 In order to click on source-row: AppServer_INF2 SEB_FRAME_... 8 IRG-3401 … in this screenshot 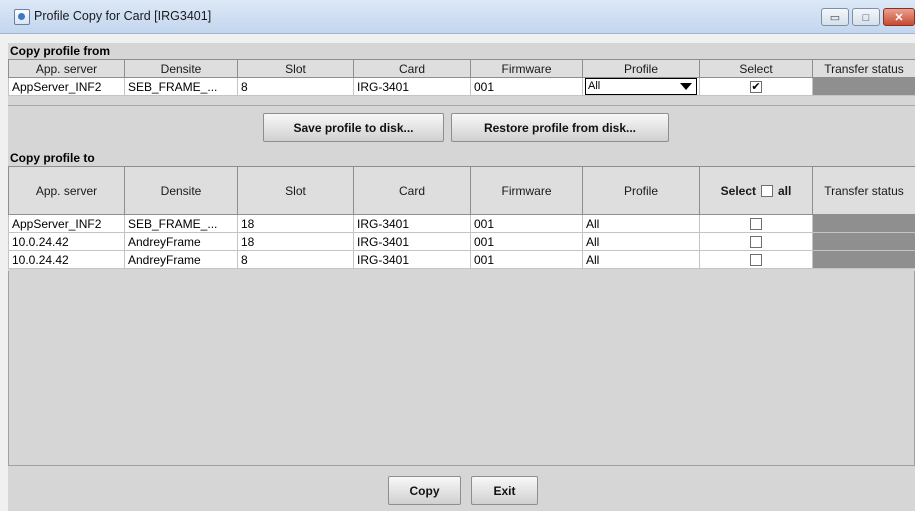, I will do `click(461, 86)`.